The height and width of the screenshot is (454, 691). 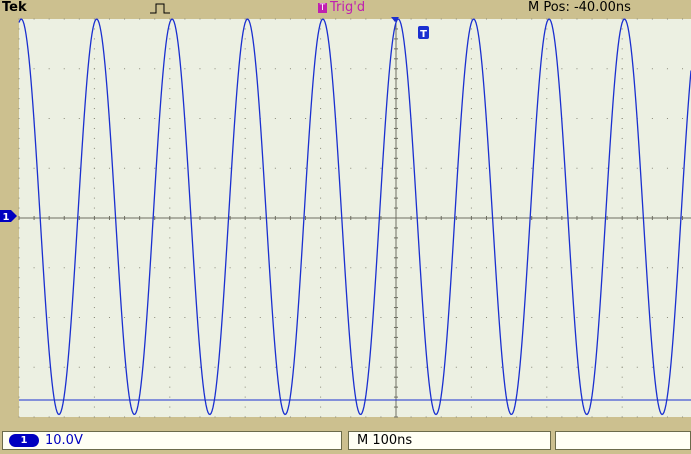 I want to click on extra-readout-field, so click(x=623, y=440).